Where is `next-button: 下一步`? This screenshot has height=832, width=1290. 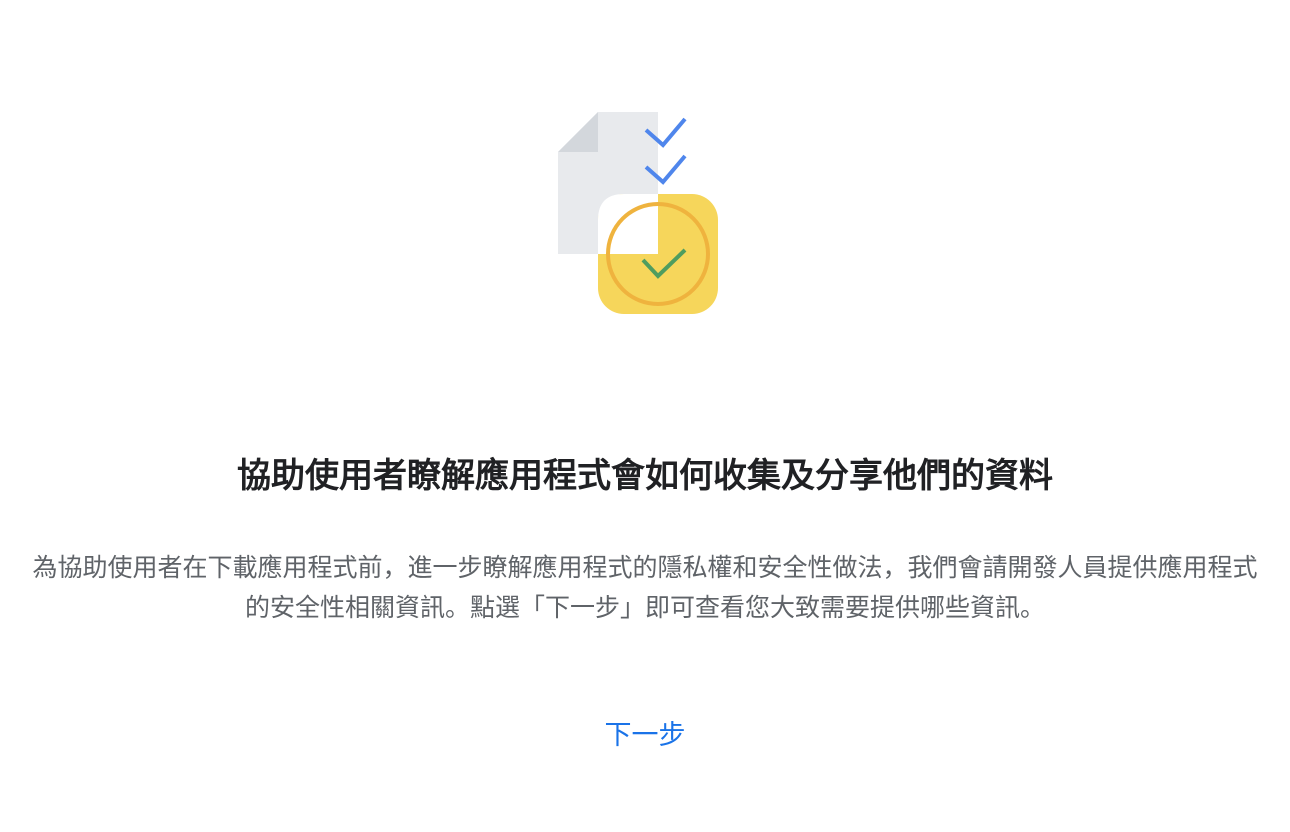
next-button: 下一步 is located at coordinates (645, 736).